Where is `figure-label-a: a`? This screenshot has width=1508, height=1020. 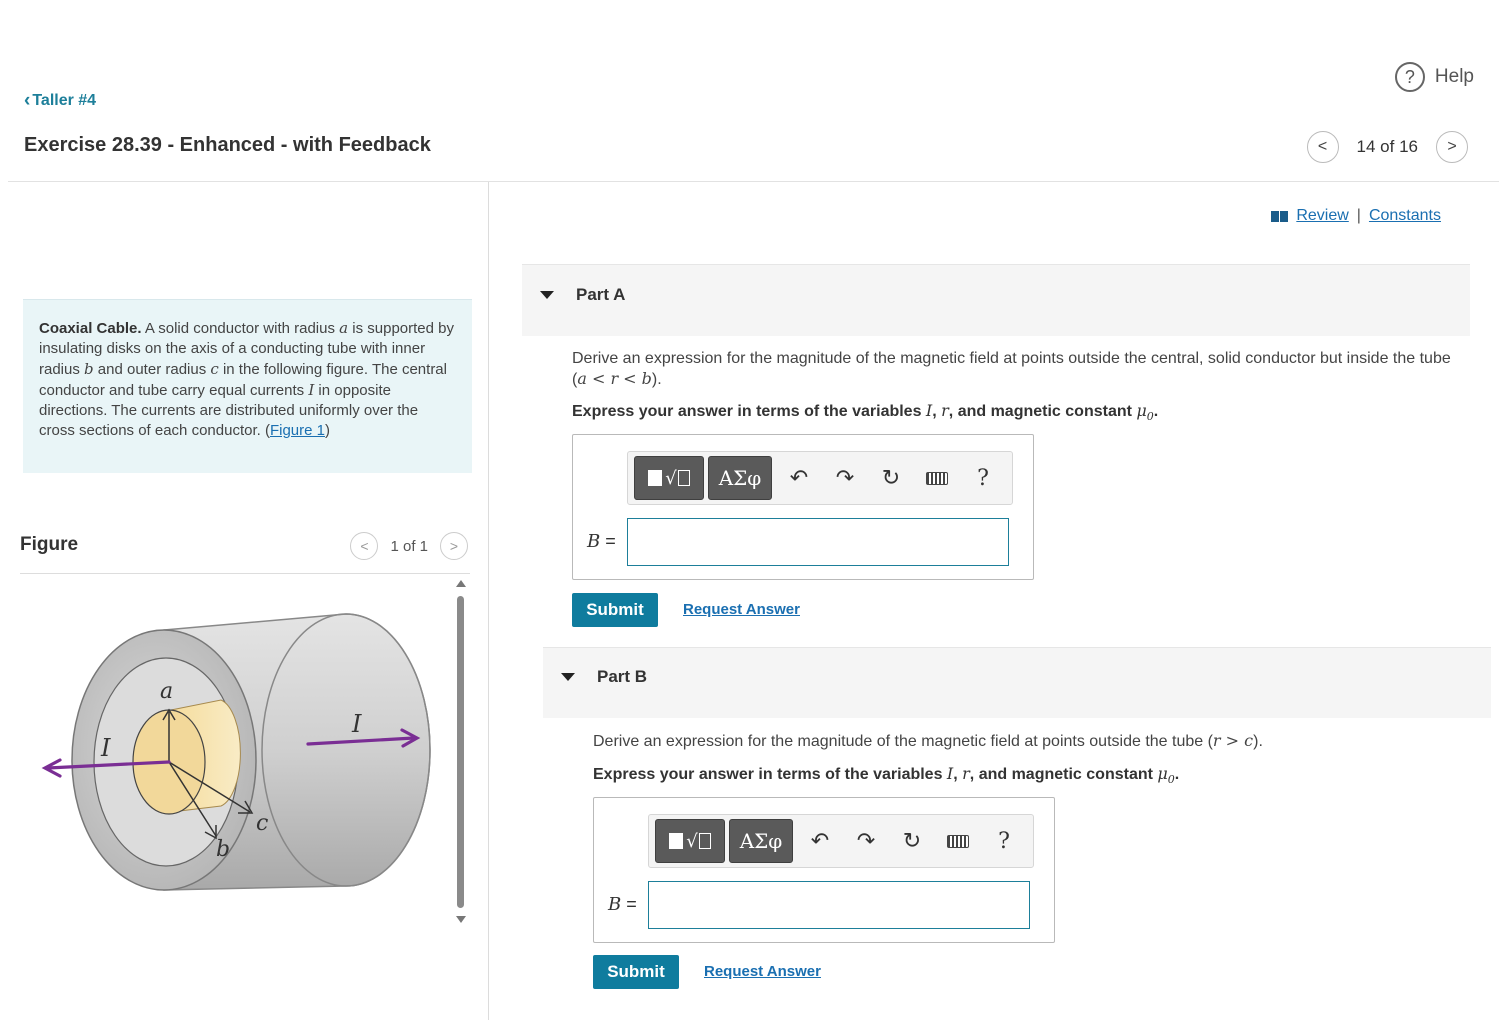 figure-label-a: a is located at coordinates (166, 691).